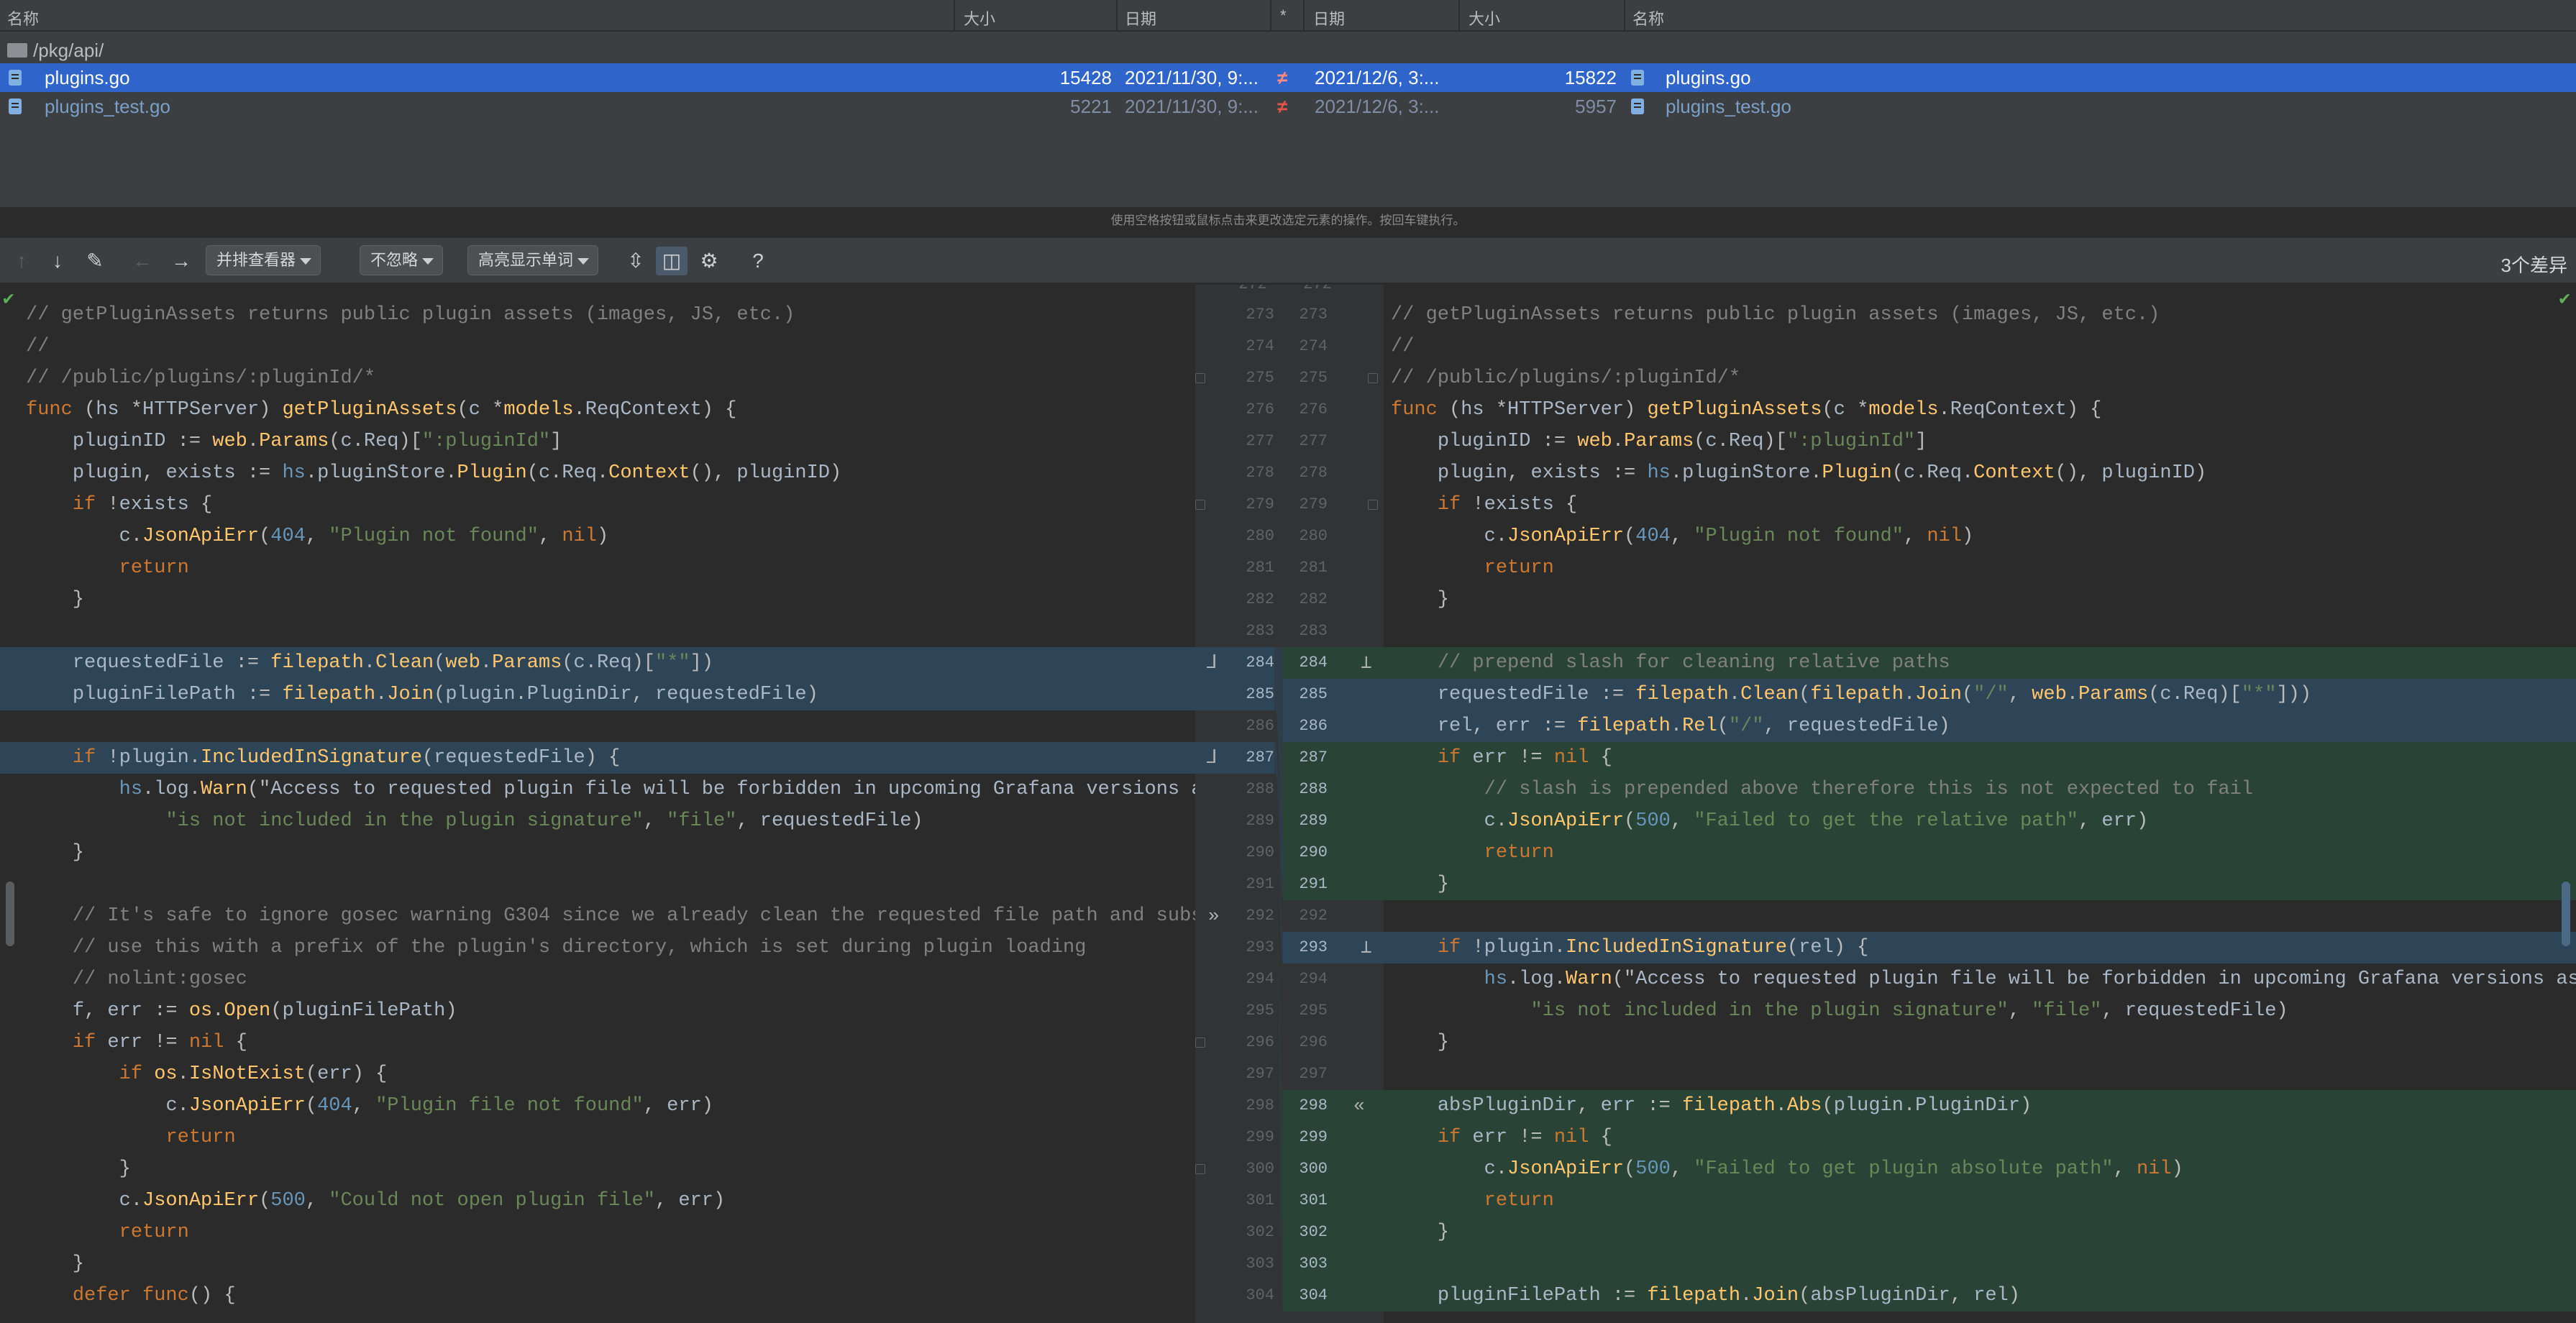 The height and width of the screenshot is (1323, 2576). Describe the element at coordinates (263, 260) in the screenshot. I see `viewer-mode-select: 并排查看器` at that location.